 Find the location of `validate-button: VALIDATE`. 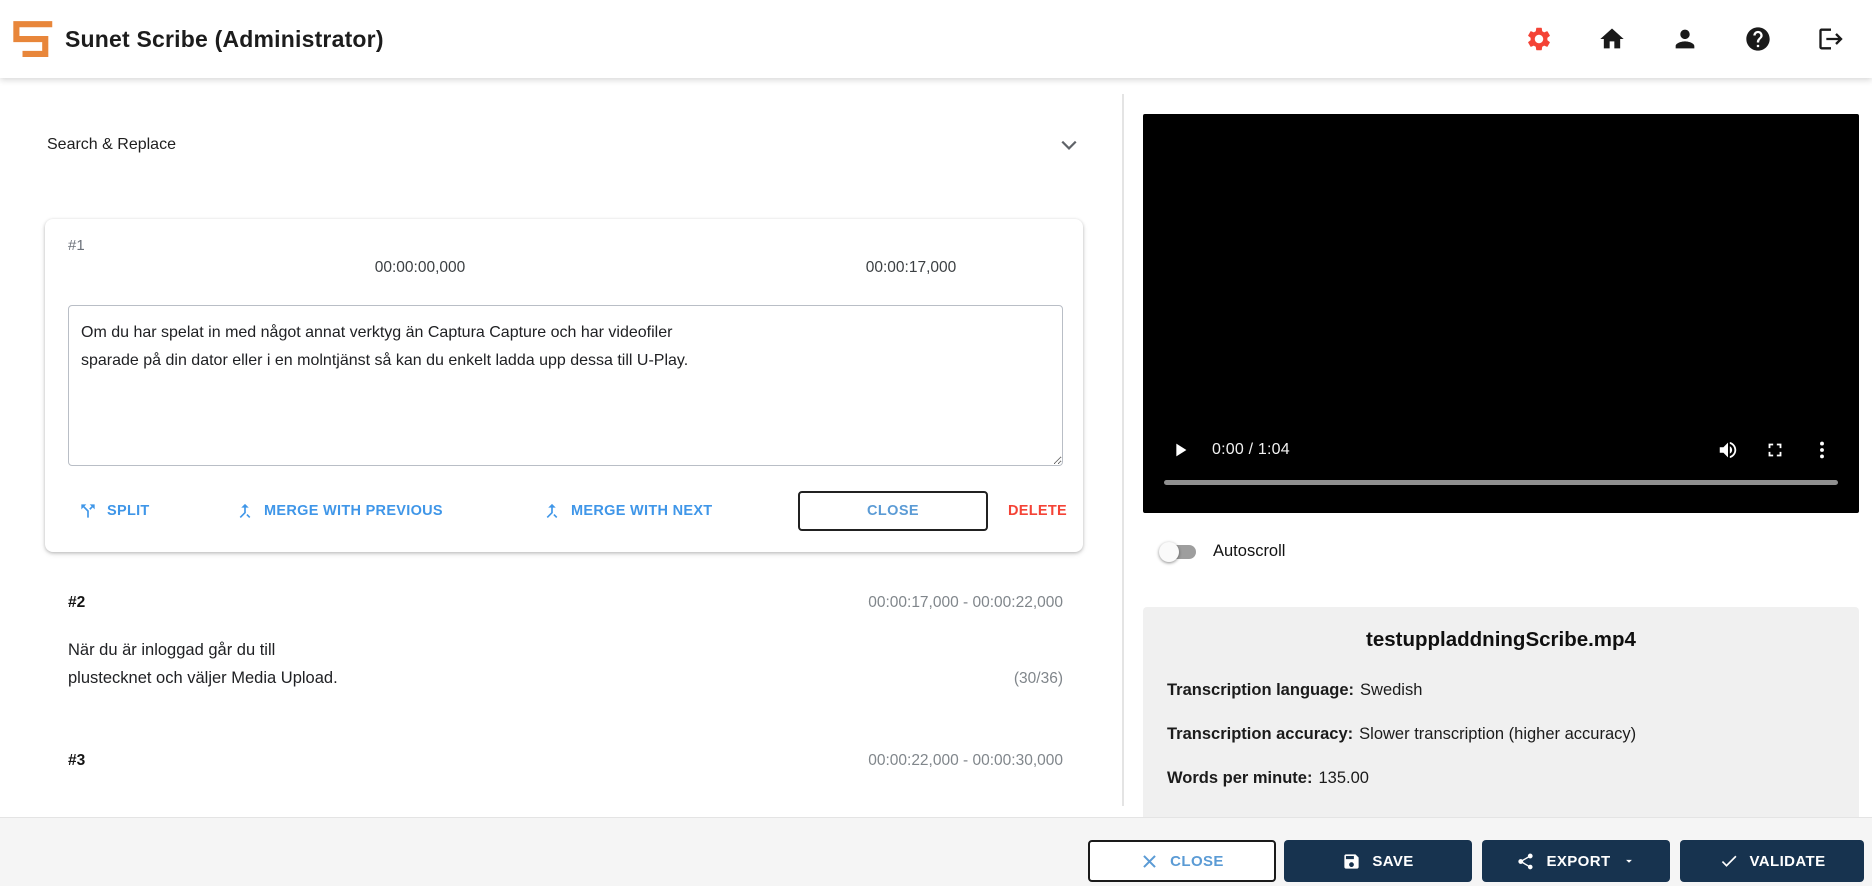

validate-button: VALIDATE is located at coordinates (1772, 861).